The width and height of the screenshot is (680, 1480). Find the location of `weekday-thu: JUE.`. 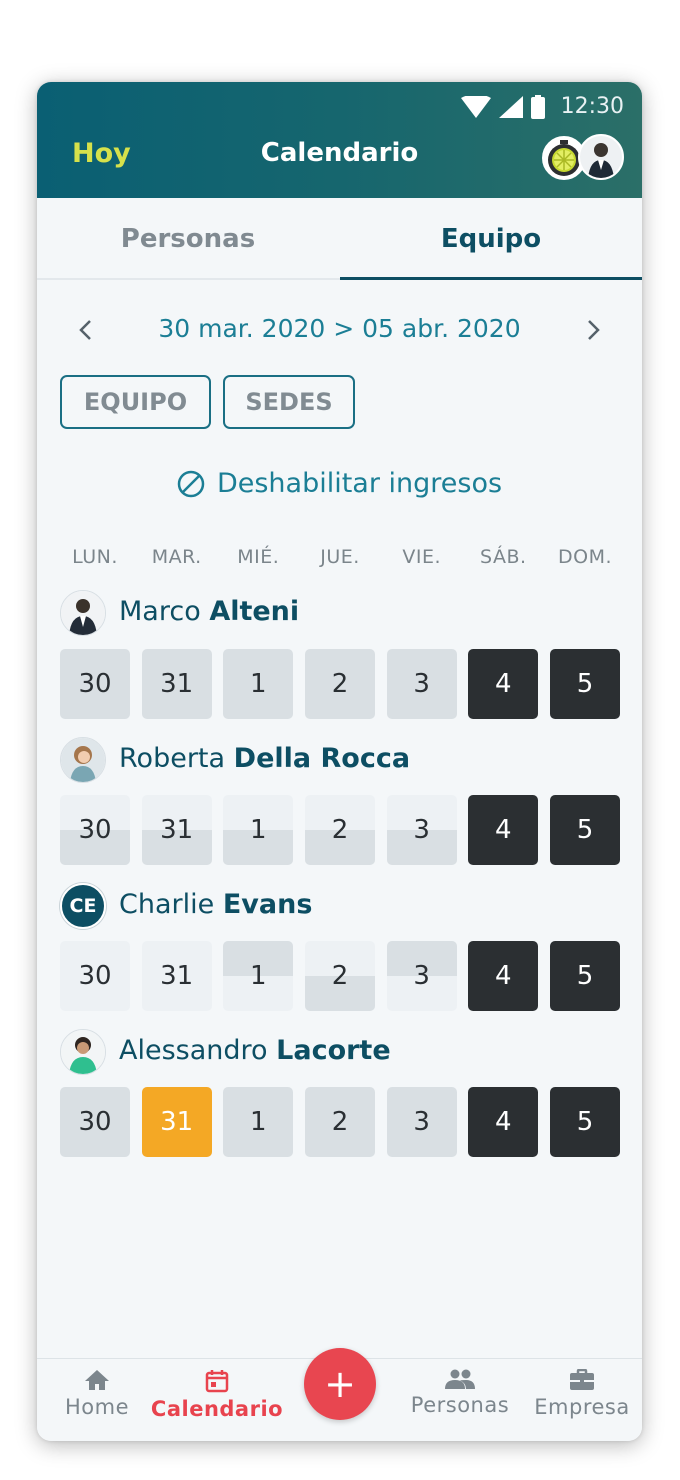

weekday-thu: JUE. is located at coordinates (340, 557).